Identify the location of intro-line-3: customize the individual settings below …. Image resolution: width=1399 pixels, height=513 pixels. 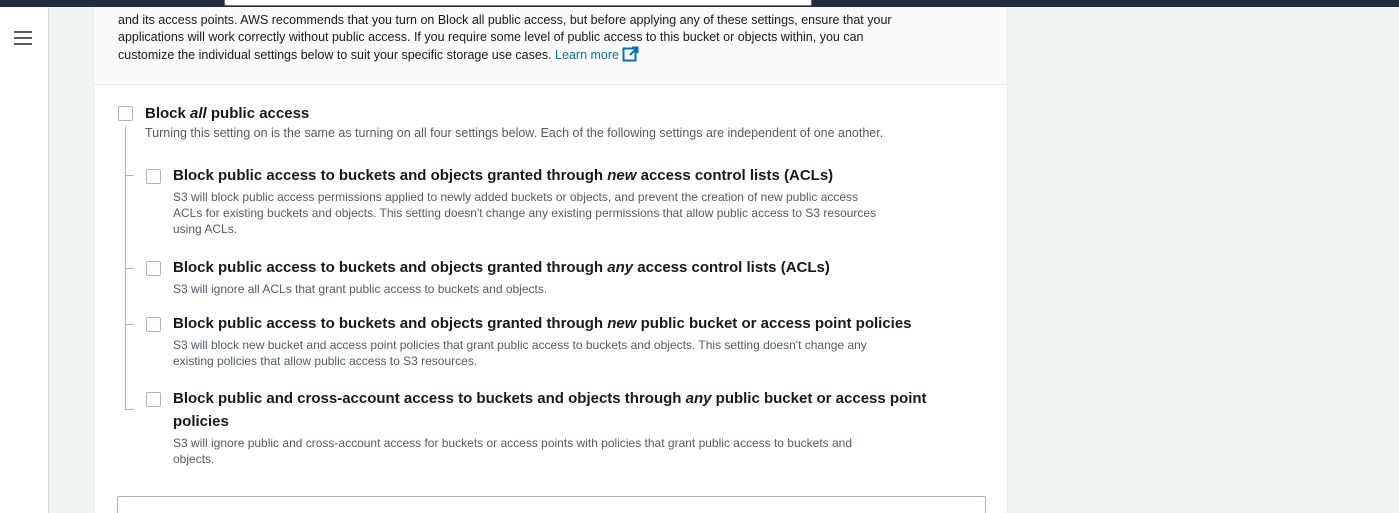
(553, 55).